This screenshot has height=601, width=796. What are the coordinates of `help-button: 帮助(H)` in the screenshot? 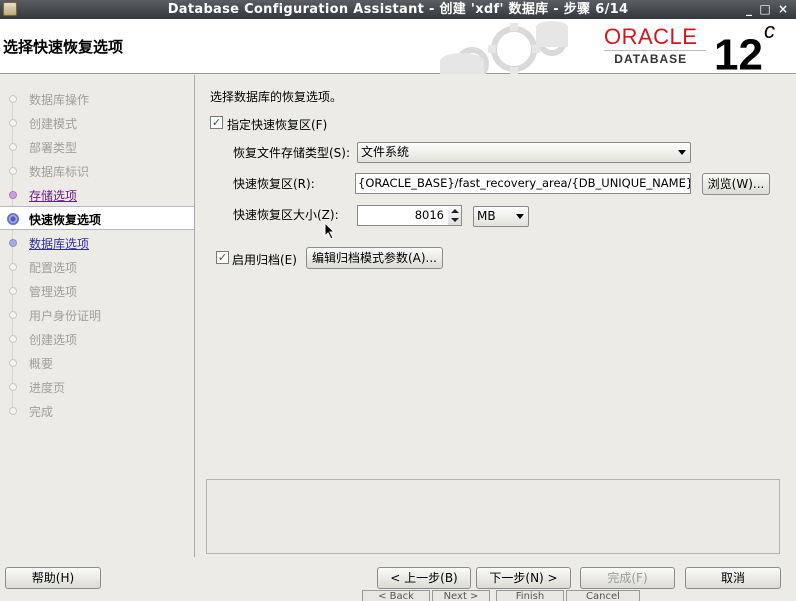 It's located at (53, 578).